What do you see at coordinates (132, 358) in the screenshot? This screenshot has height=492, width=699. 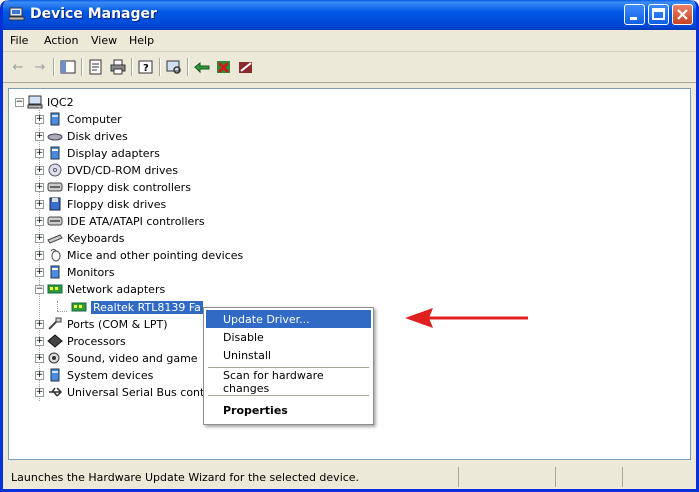 I see `tree-item-label: Sound, video and game` at bounding box center [132, 358].